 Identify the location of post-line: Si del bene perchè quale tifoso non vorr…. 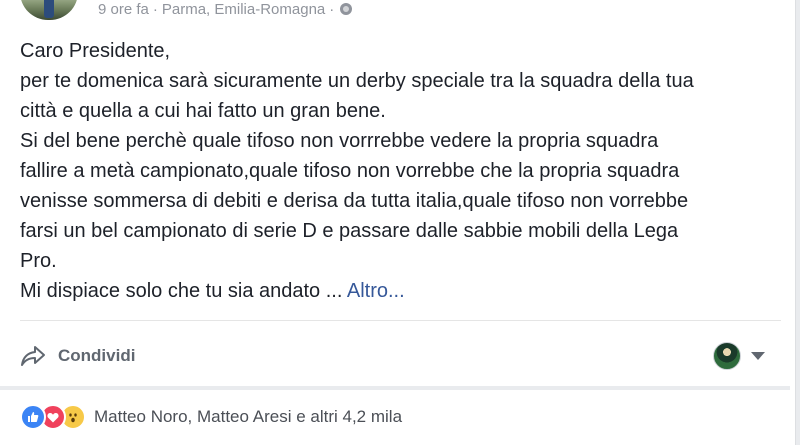
(339, 141).